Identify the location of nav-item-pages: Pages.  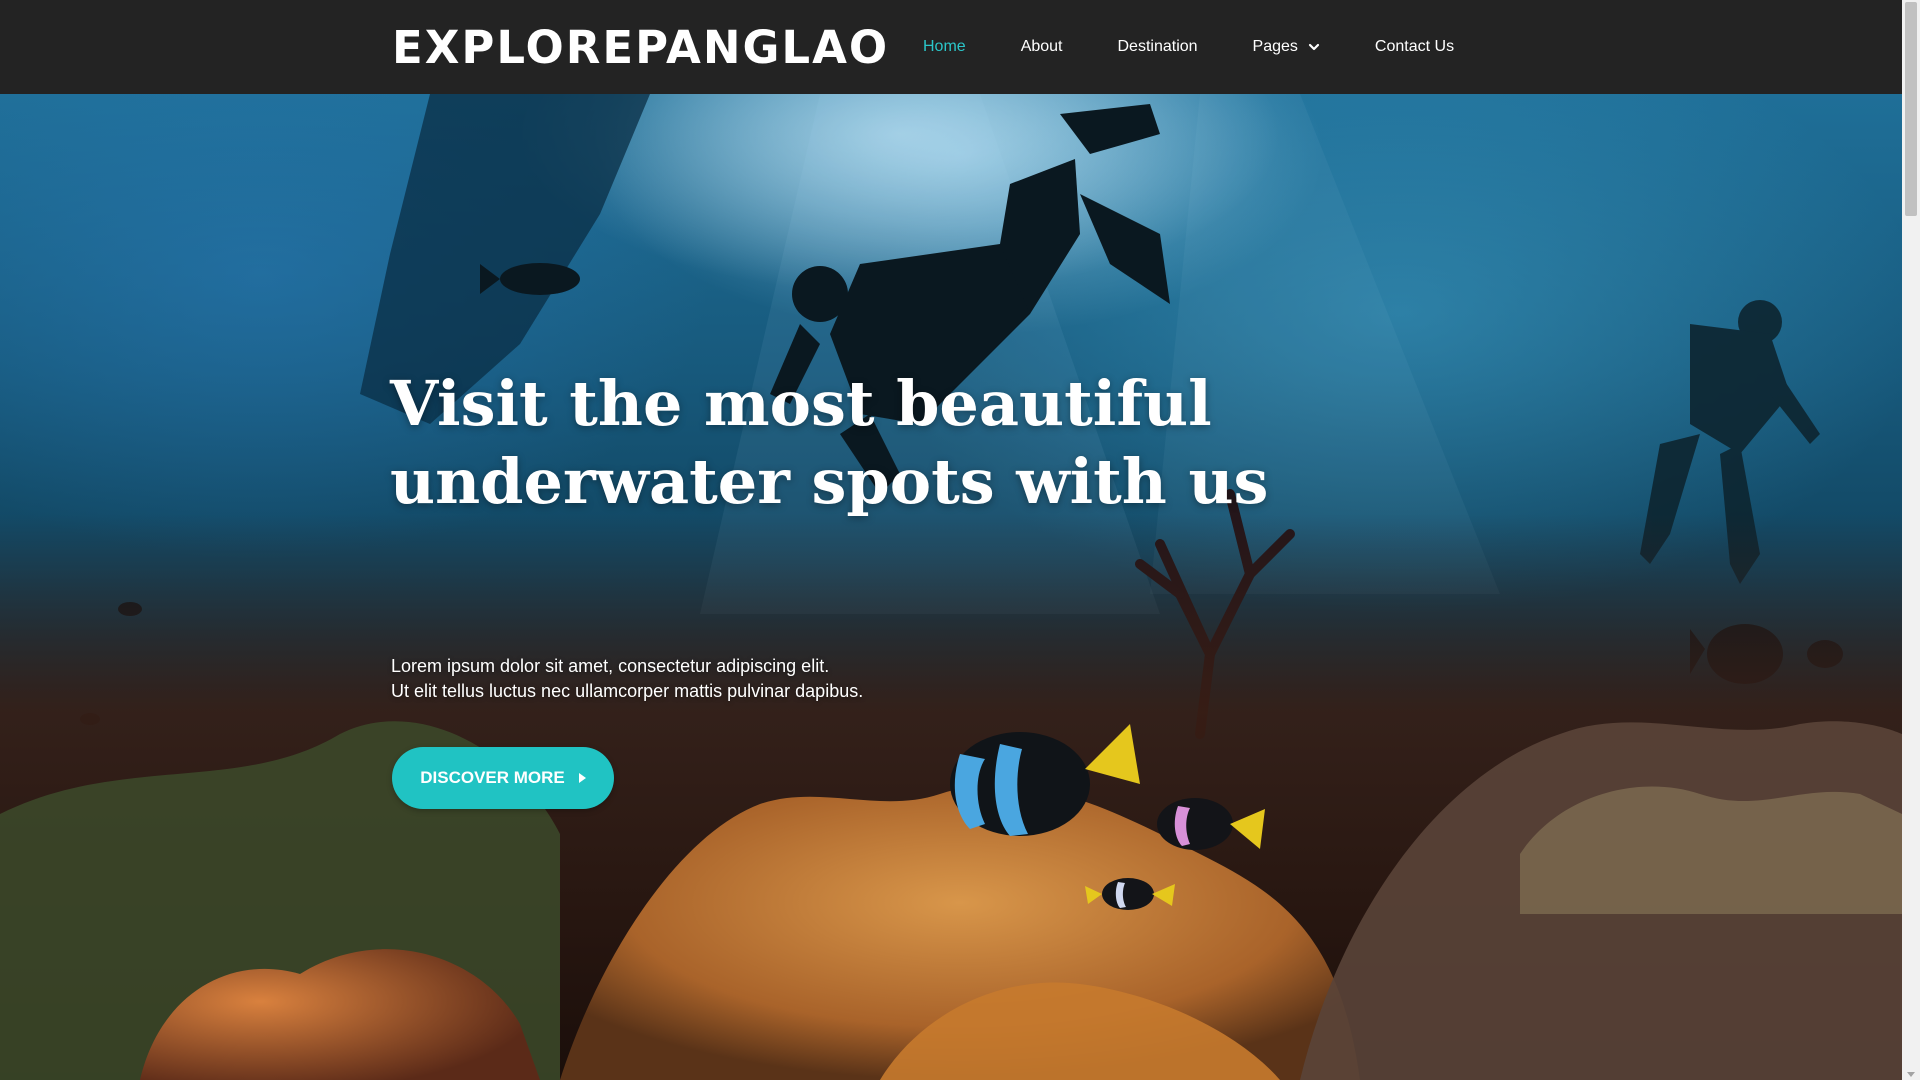
(1286, 47).